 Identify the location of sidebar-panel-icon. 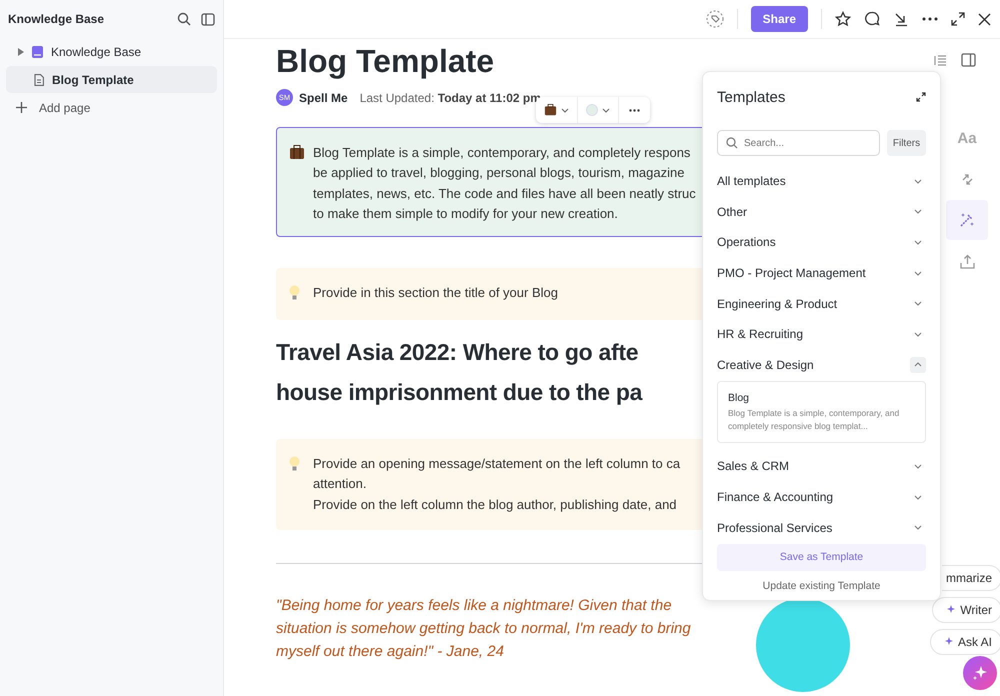
(968, 60).